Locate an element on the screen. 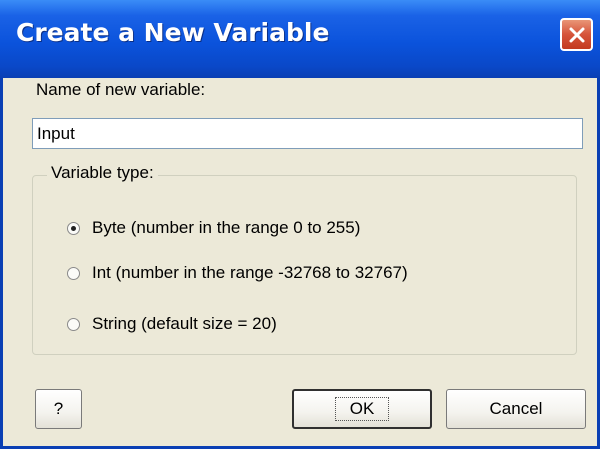 Image resolution: width=600 pixels, height=449 pixels. ok-button-label: OK is located at coordinates (362, 409).